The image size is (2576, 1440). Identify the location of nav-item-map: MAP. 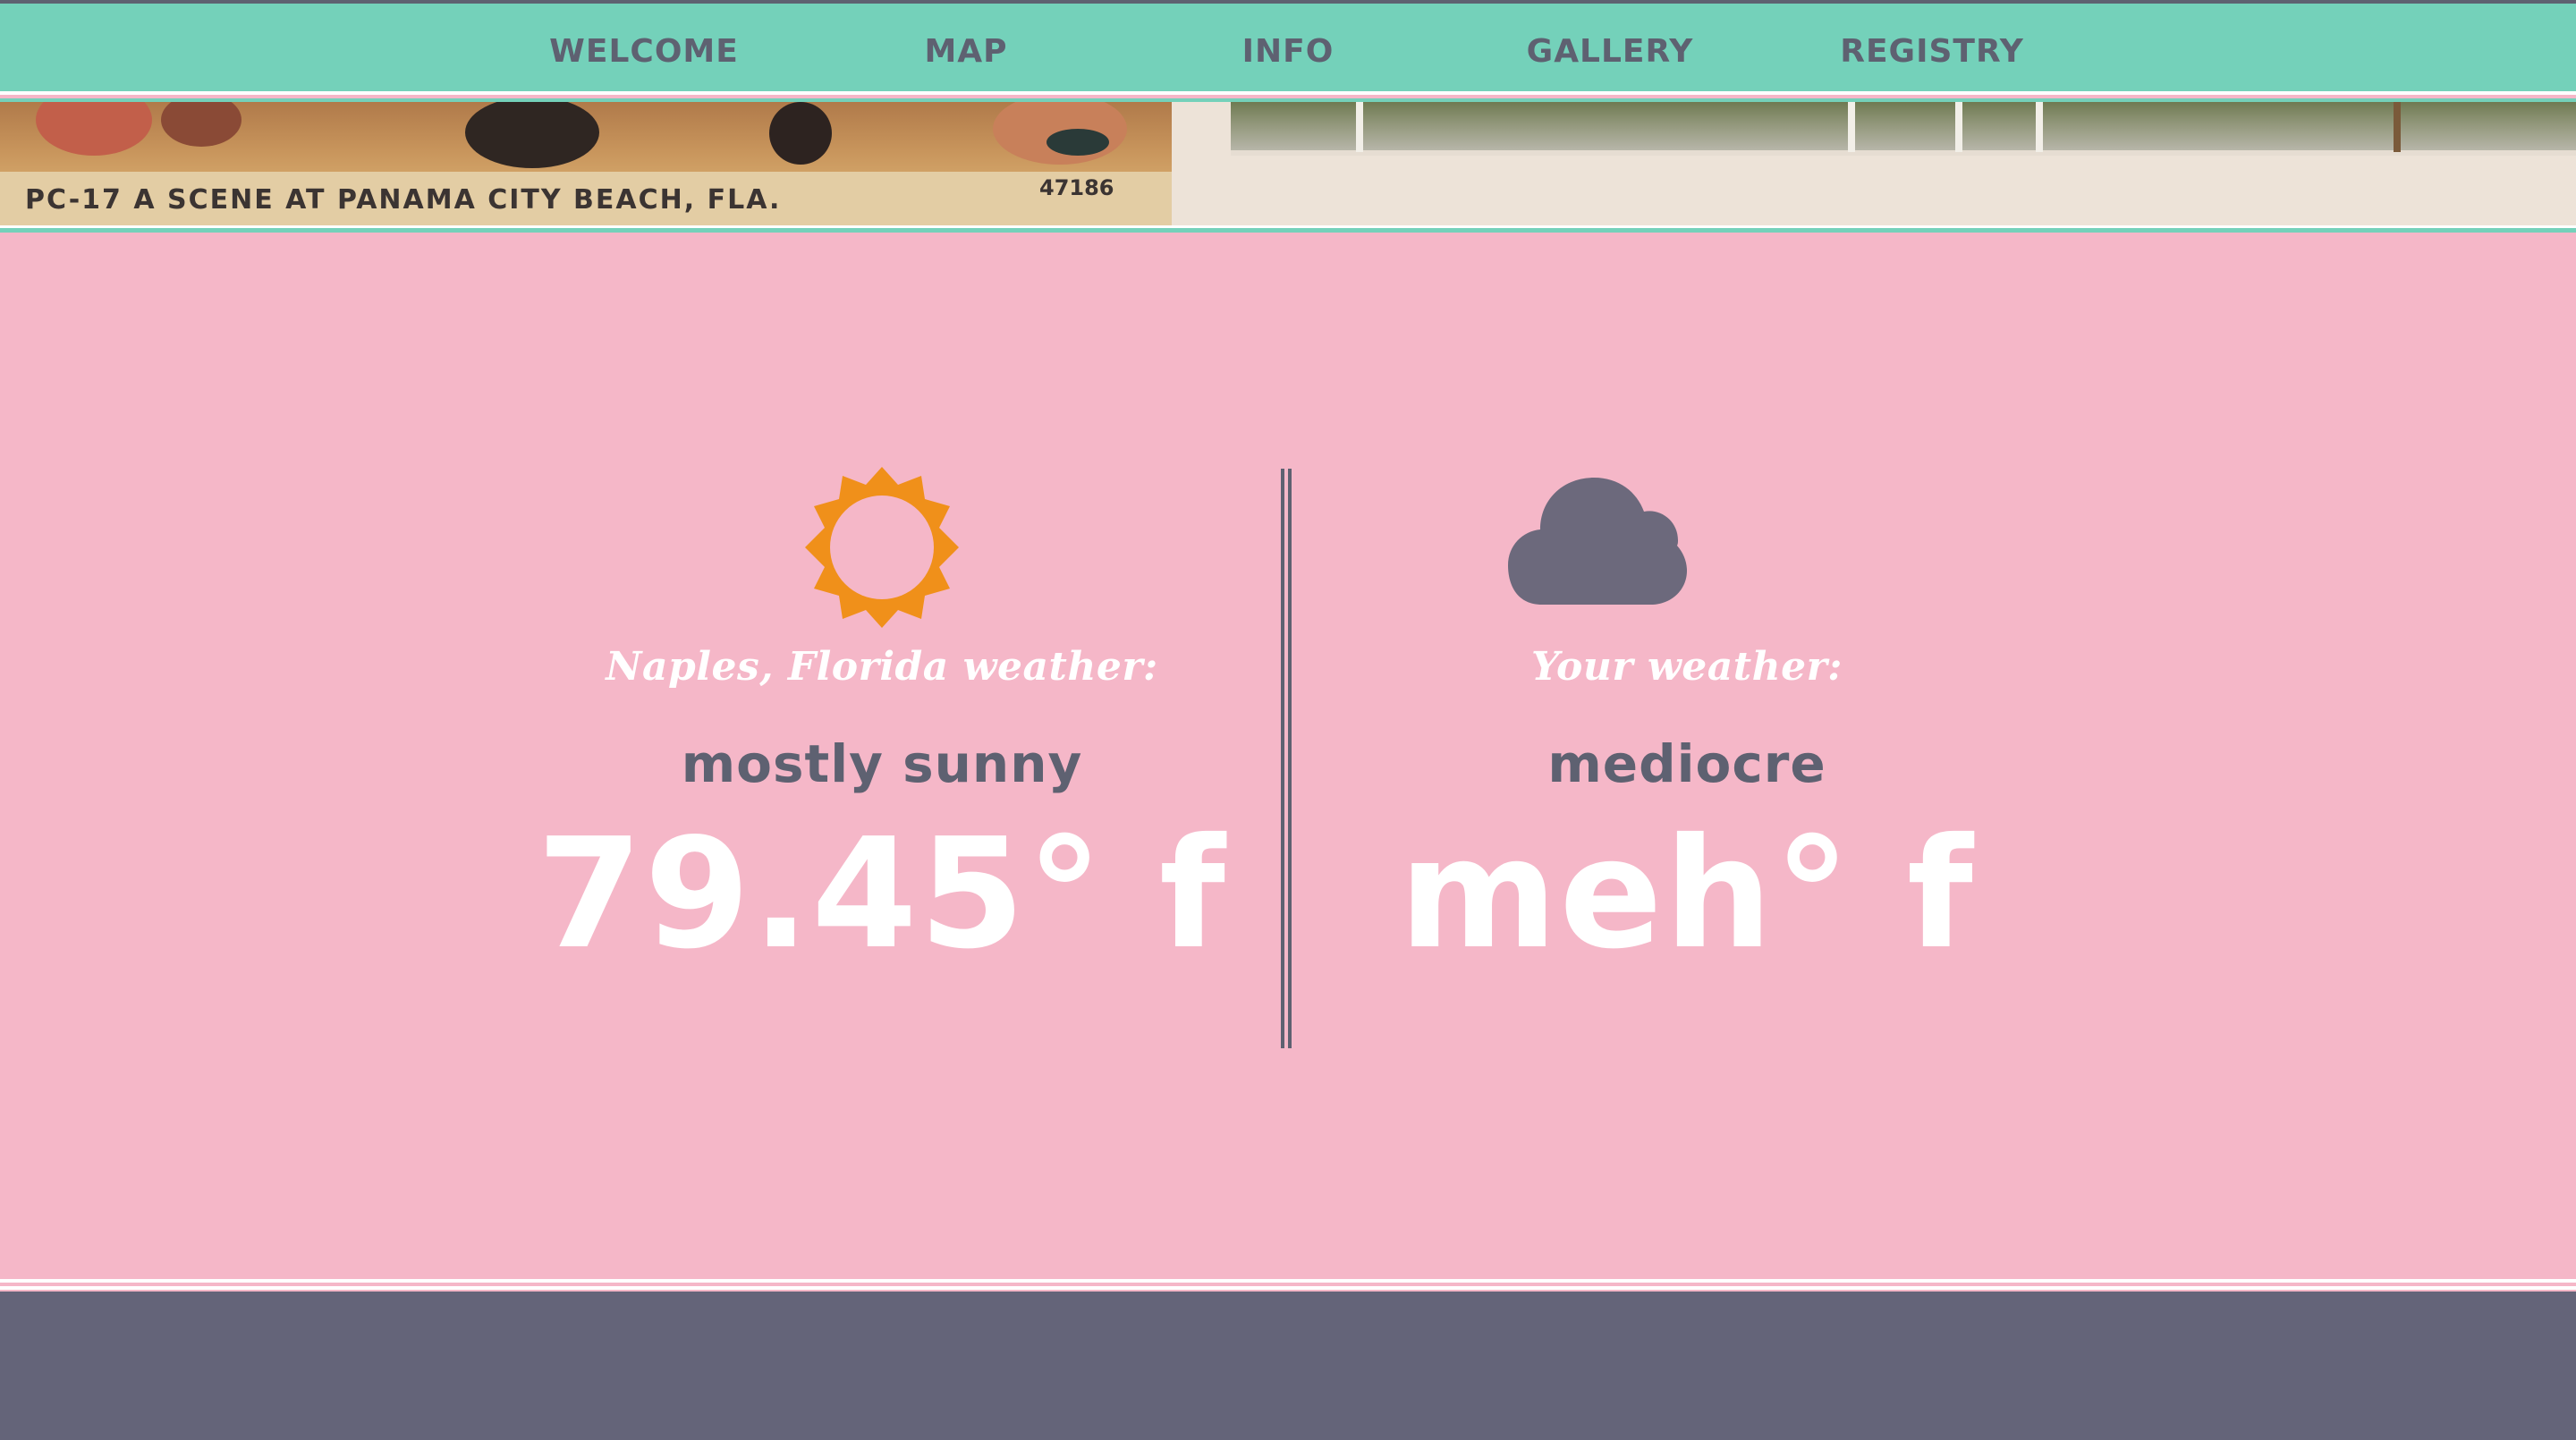
(966, 52).